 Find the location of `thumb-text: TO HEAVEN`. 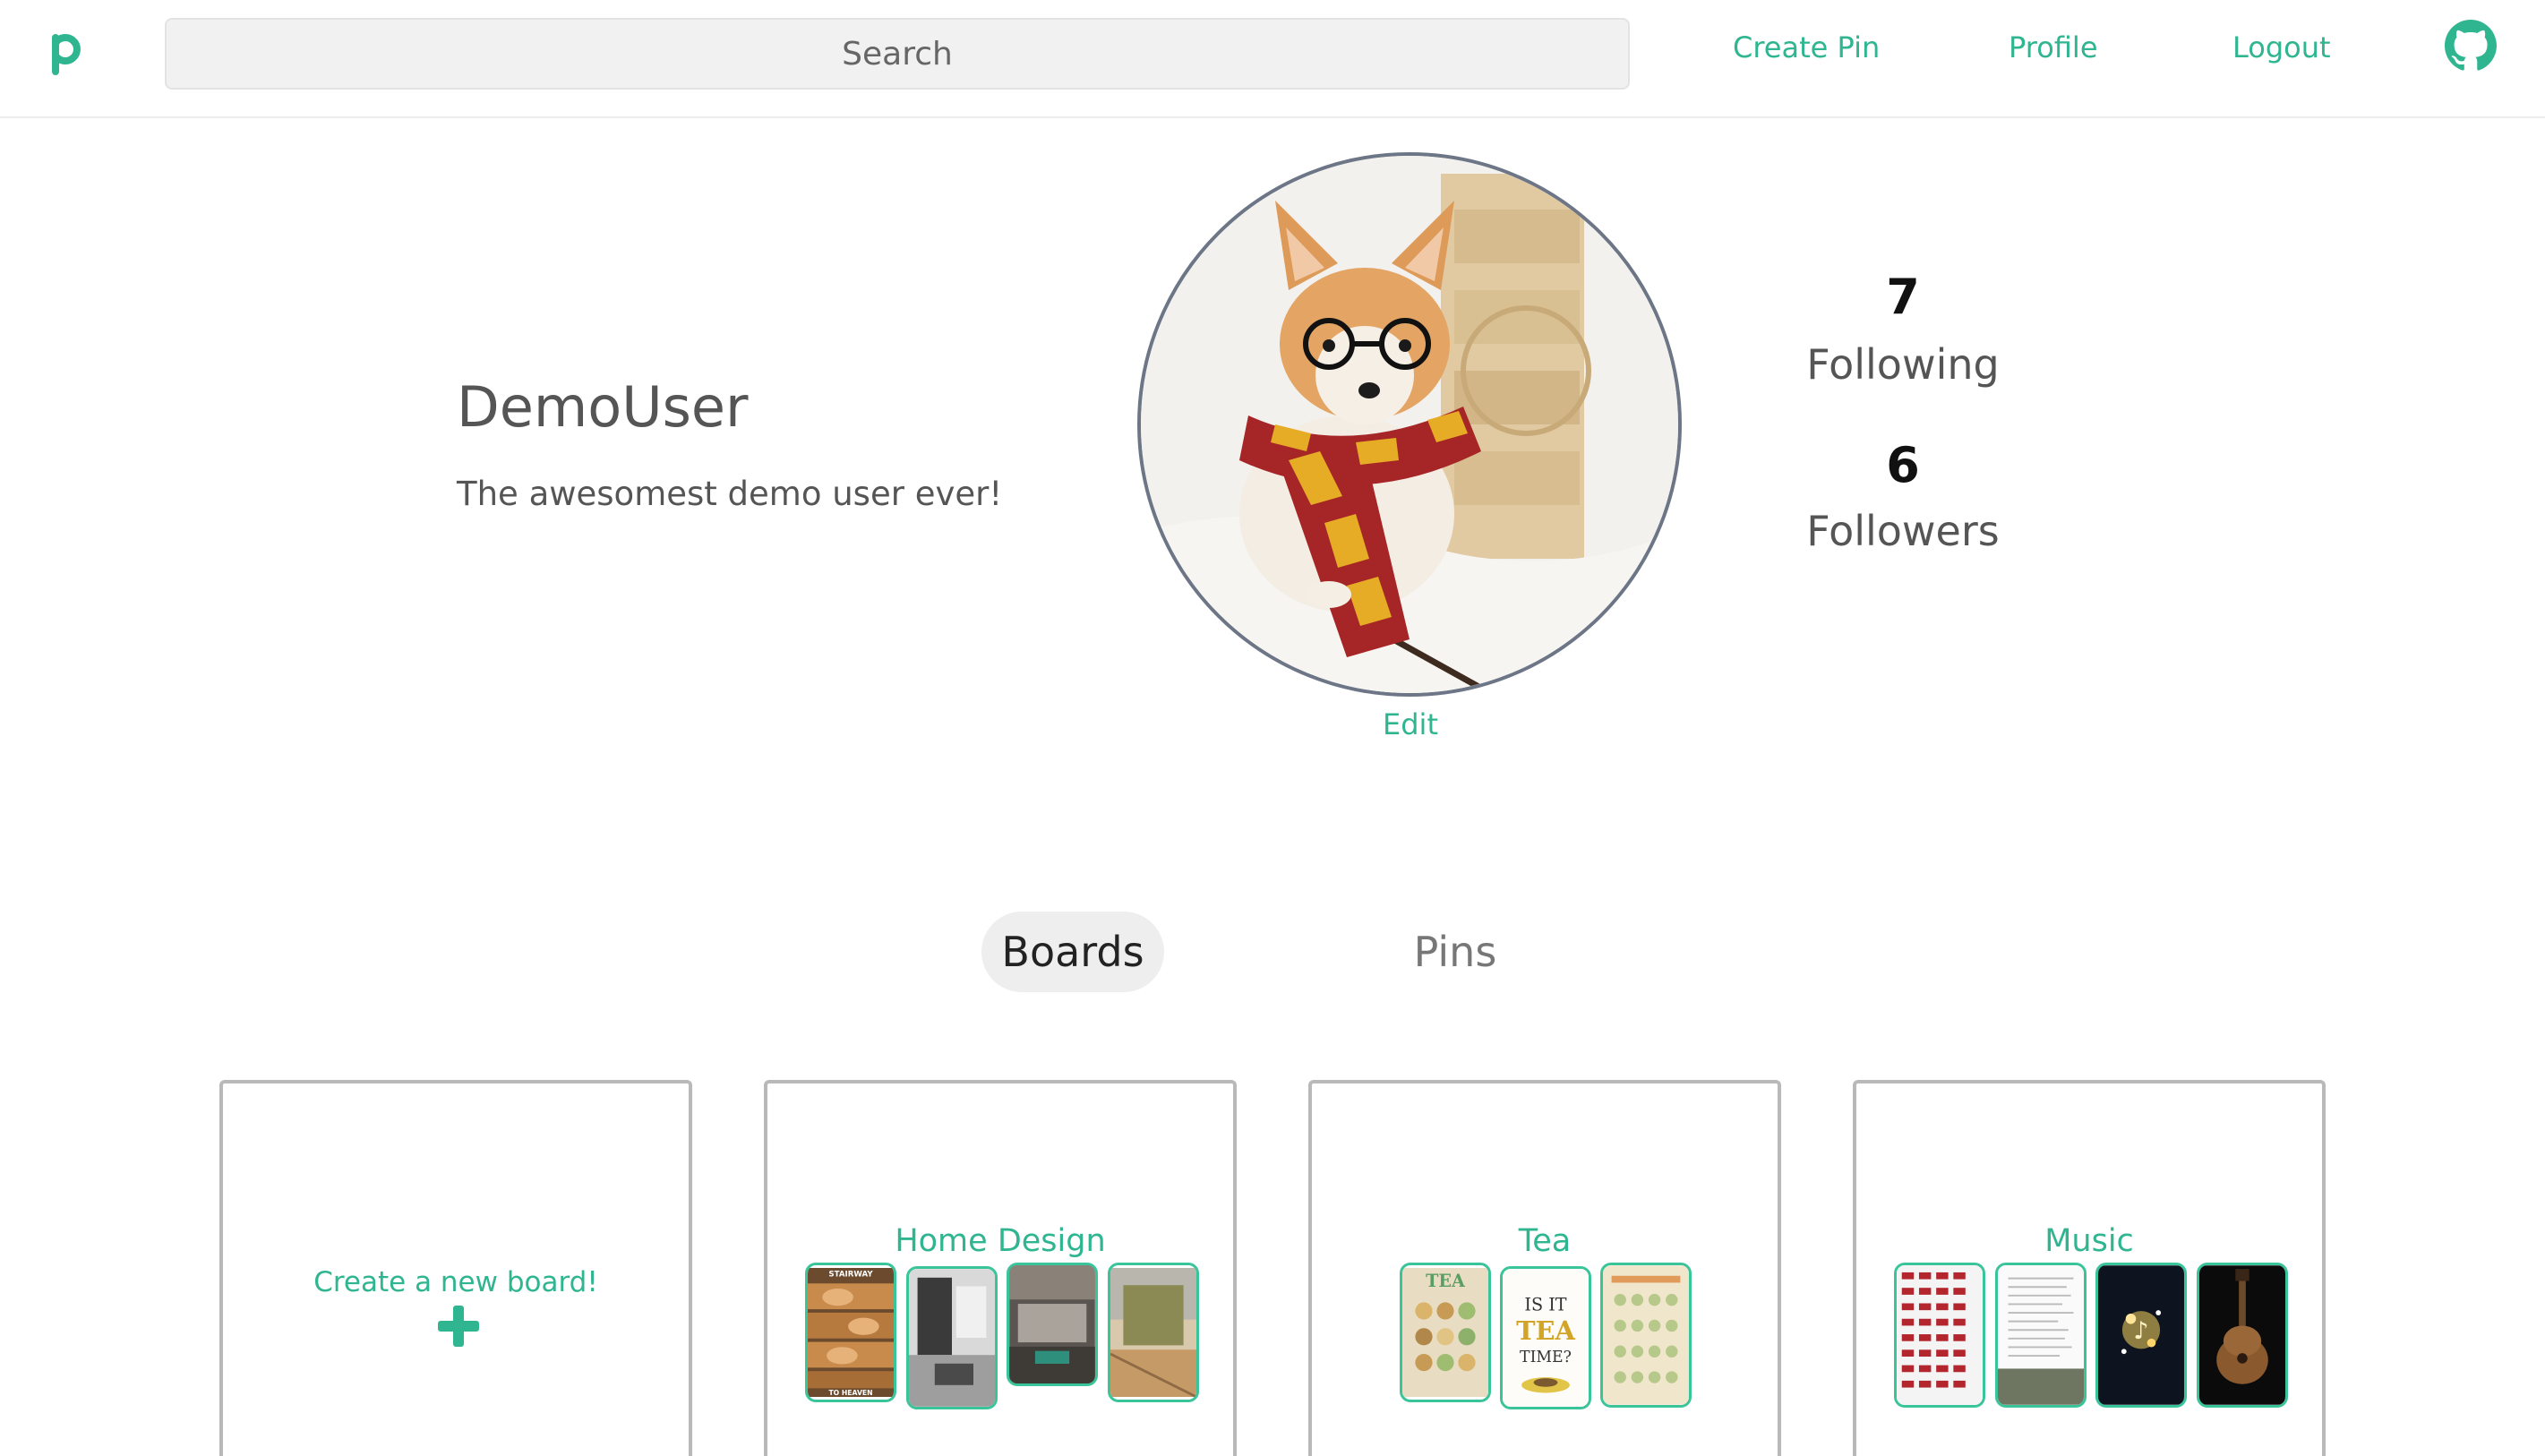

thumb-text: TO HEAVEN is located at coordinates (850, 1393).